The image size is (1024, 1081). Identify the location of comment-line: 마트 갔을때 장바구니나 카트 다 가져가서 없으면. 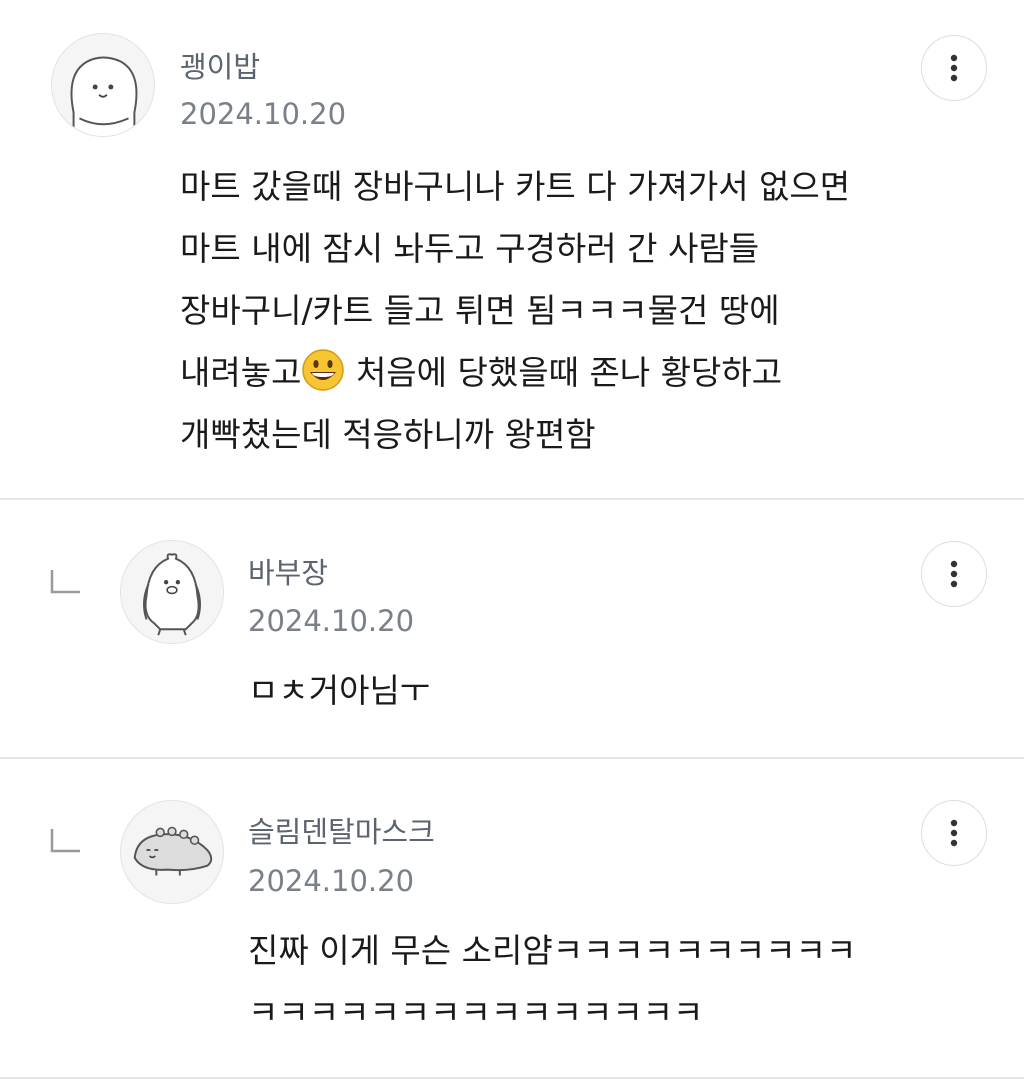
(515, 186).